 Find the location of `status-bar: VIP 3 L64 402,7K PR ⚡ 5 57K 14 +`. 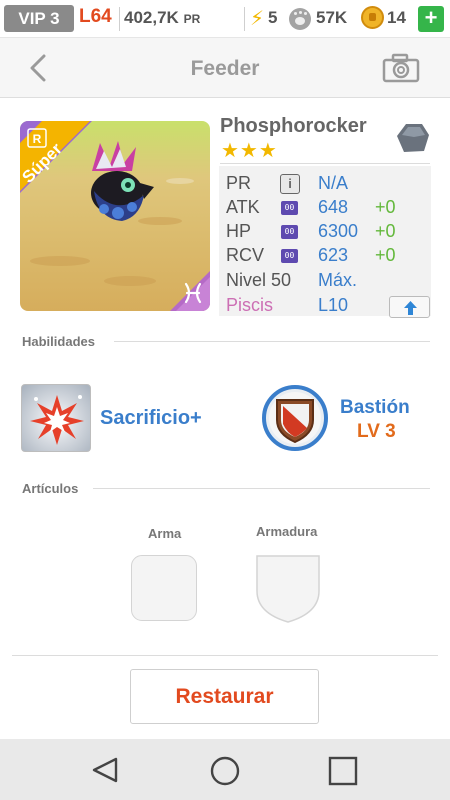

status-bar: VIP 3 L64 402,7K PR ⚡ 5 57K 14 + is located at coordinates (225, 19).